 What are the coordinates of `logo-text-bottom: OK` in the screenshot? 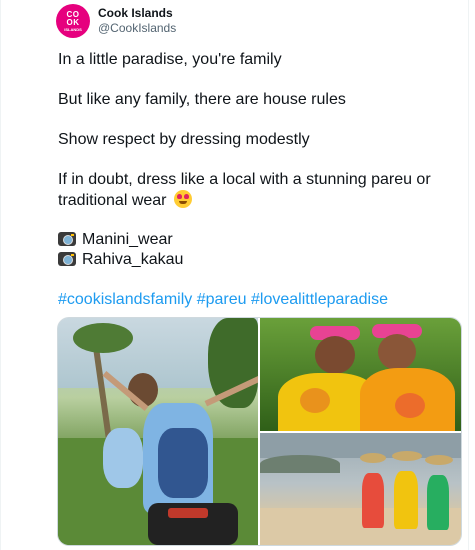 It's located at (73, 22).